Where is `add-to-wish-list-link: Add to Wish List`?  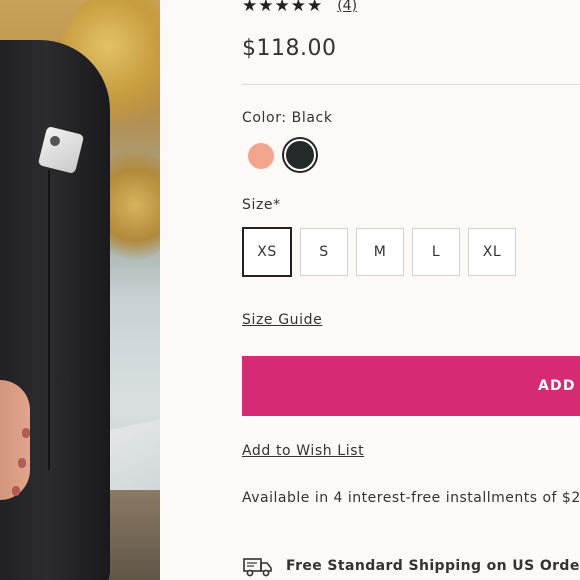
add-to-wish-list-link: Add to Wish List is located at coordinates (303, 451).